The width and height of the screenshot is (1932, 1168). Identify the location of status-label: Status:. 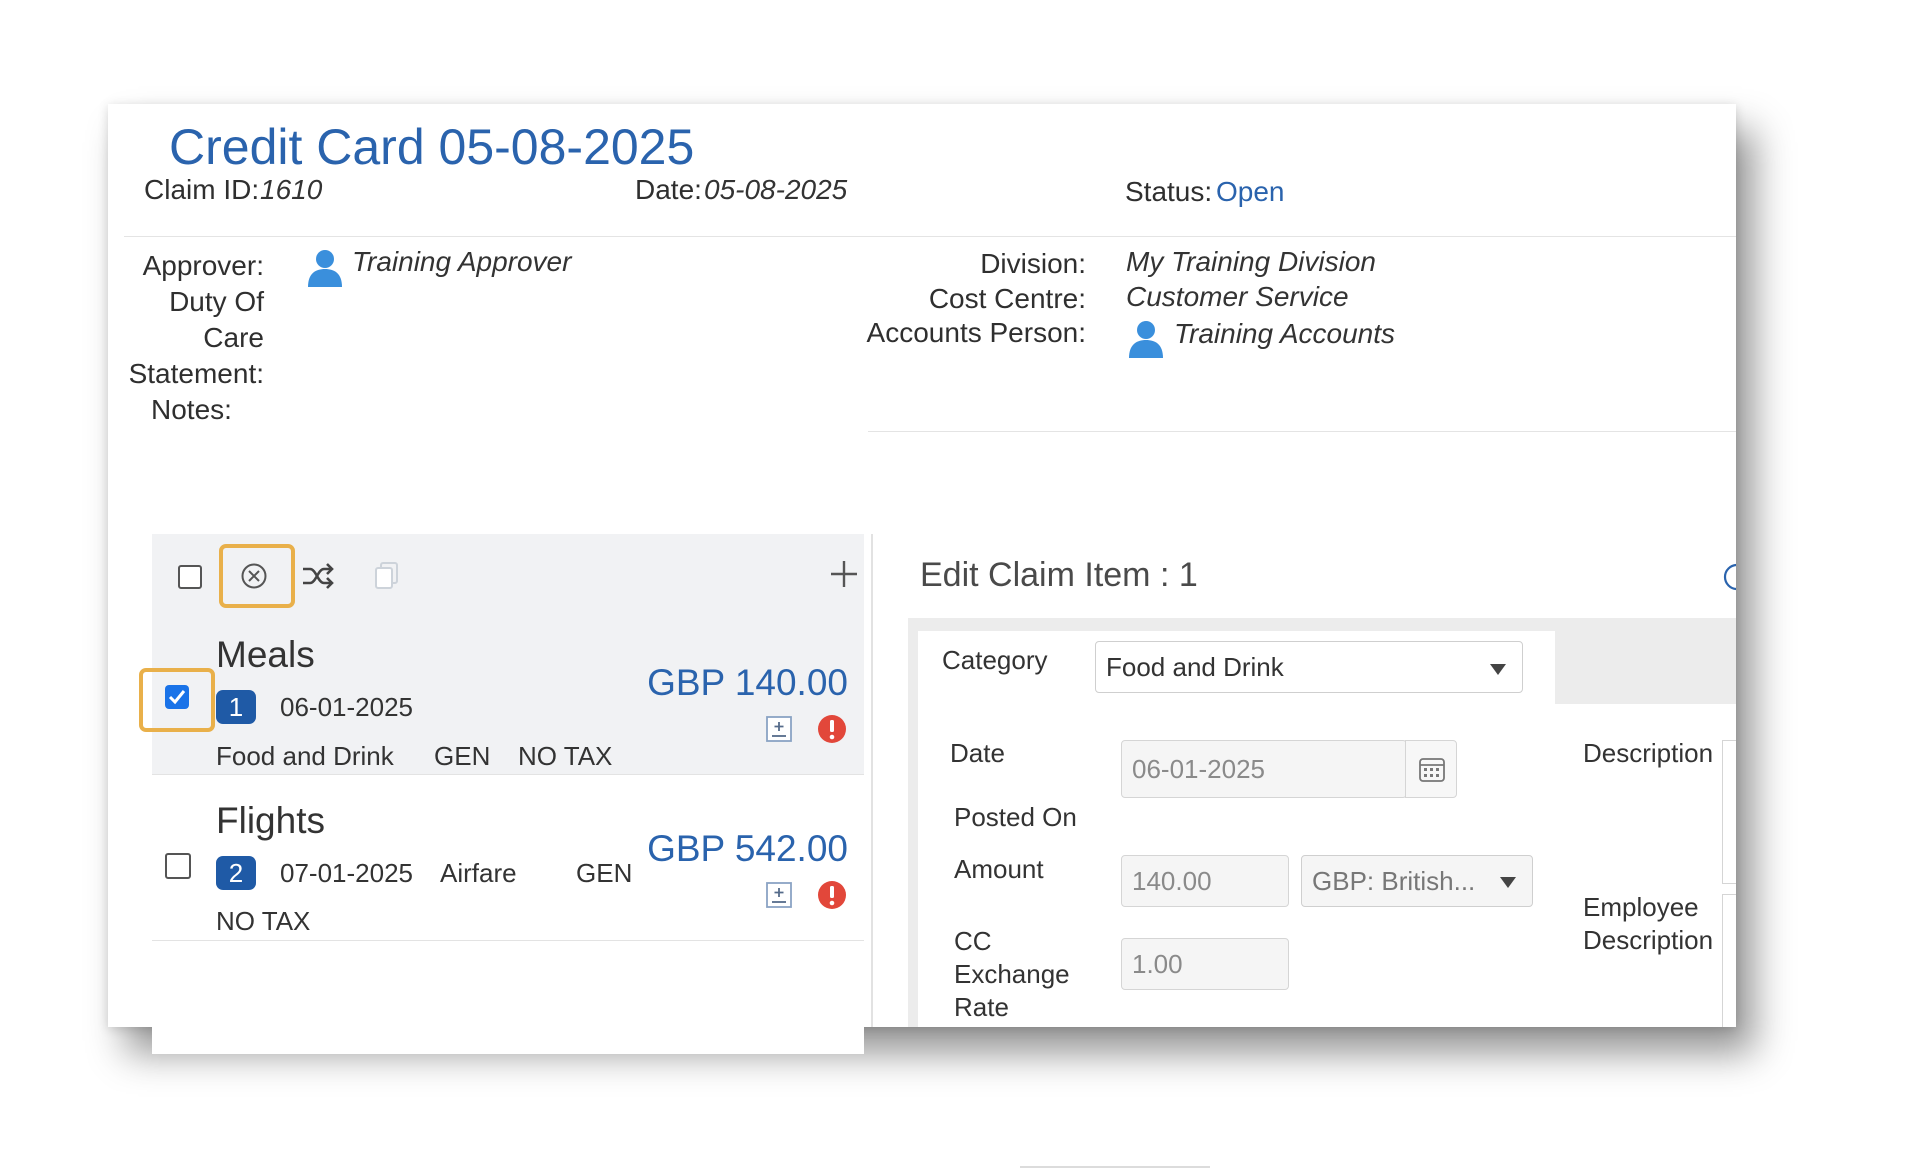
(1169, 191).